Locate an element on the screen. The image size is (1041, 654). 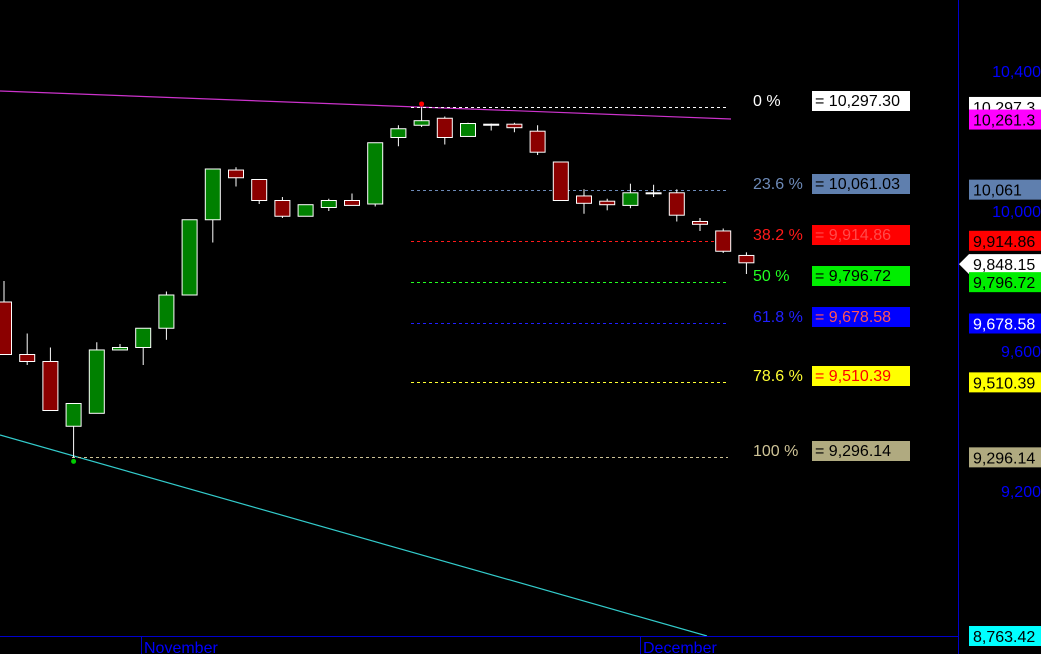
fib-value-label: = 9,796.72 is located at coordinates (853, 276).